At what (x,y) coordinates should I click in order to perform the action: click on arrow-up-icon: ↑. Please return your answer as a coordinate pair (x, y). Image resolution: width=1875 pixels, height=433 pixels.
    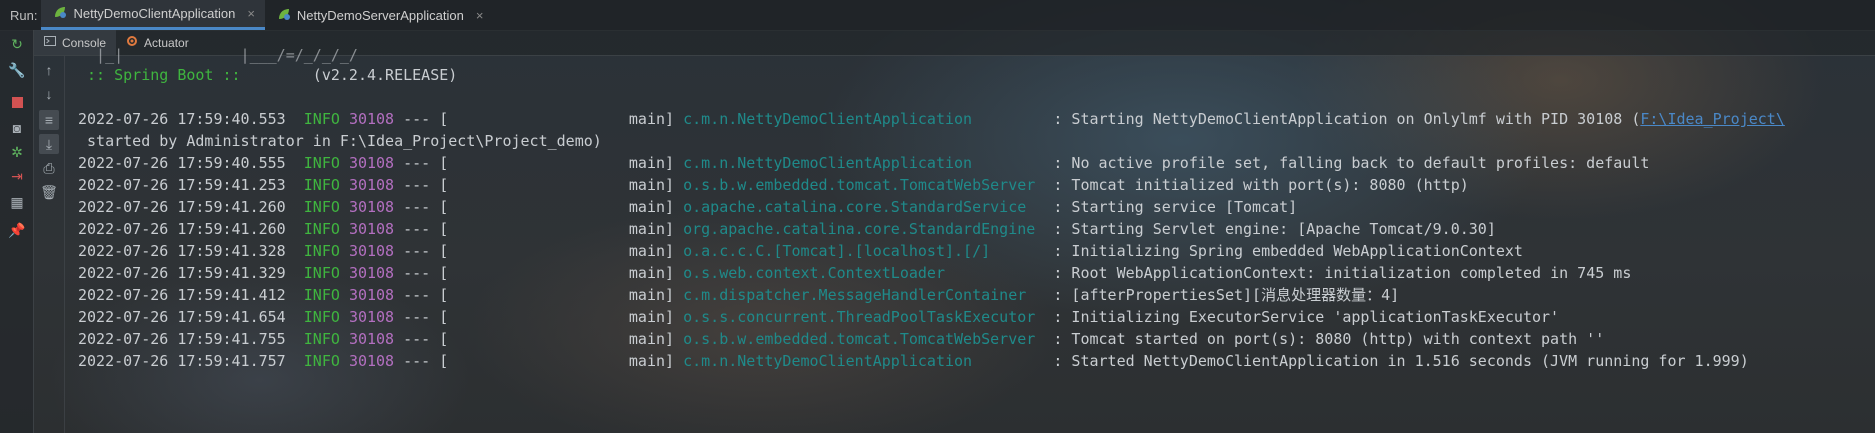
    Looking at the image, I should click on (49, 70).